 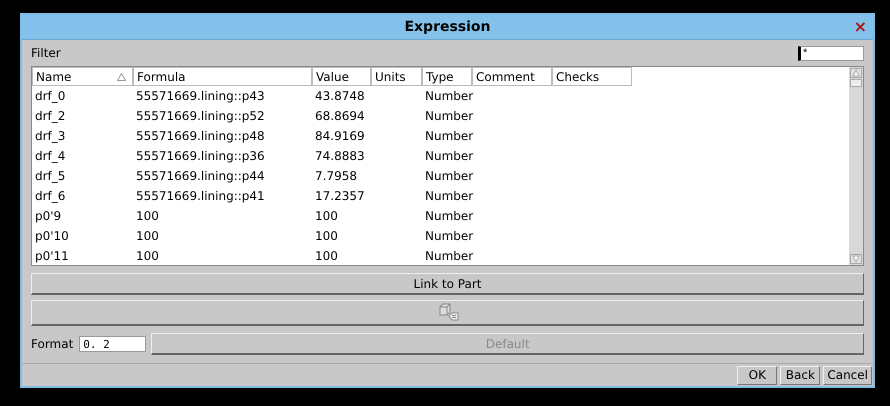 I want to click on dialog-button: Cancel, so click(x=847, y=375).